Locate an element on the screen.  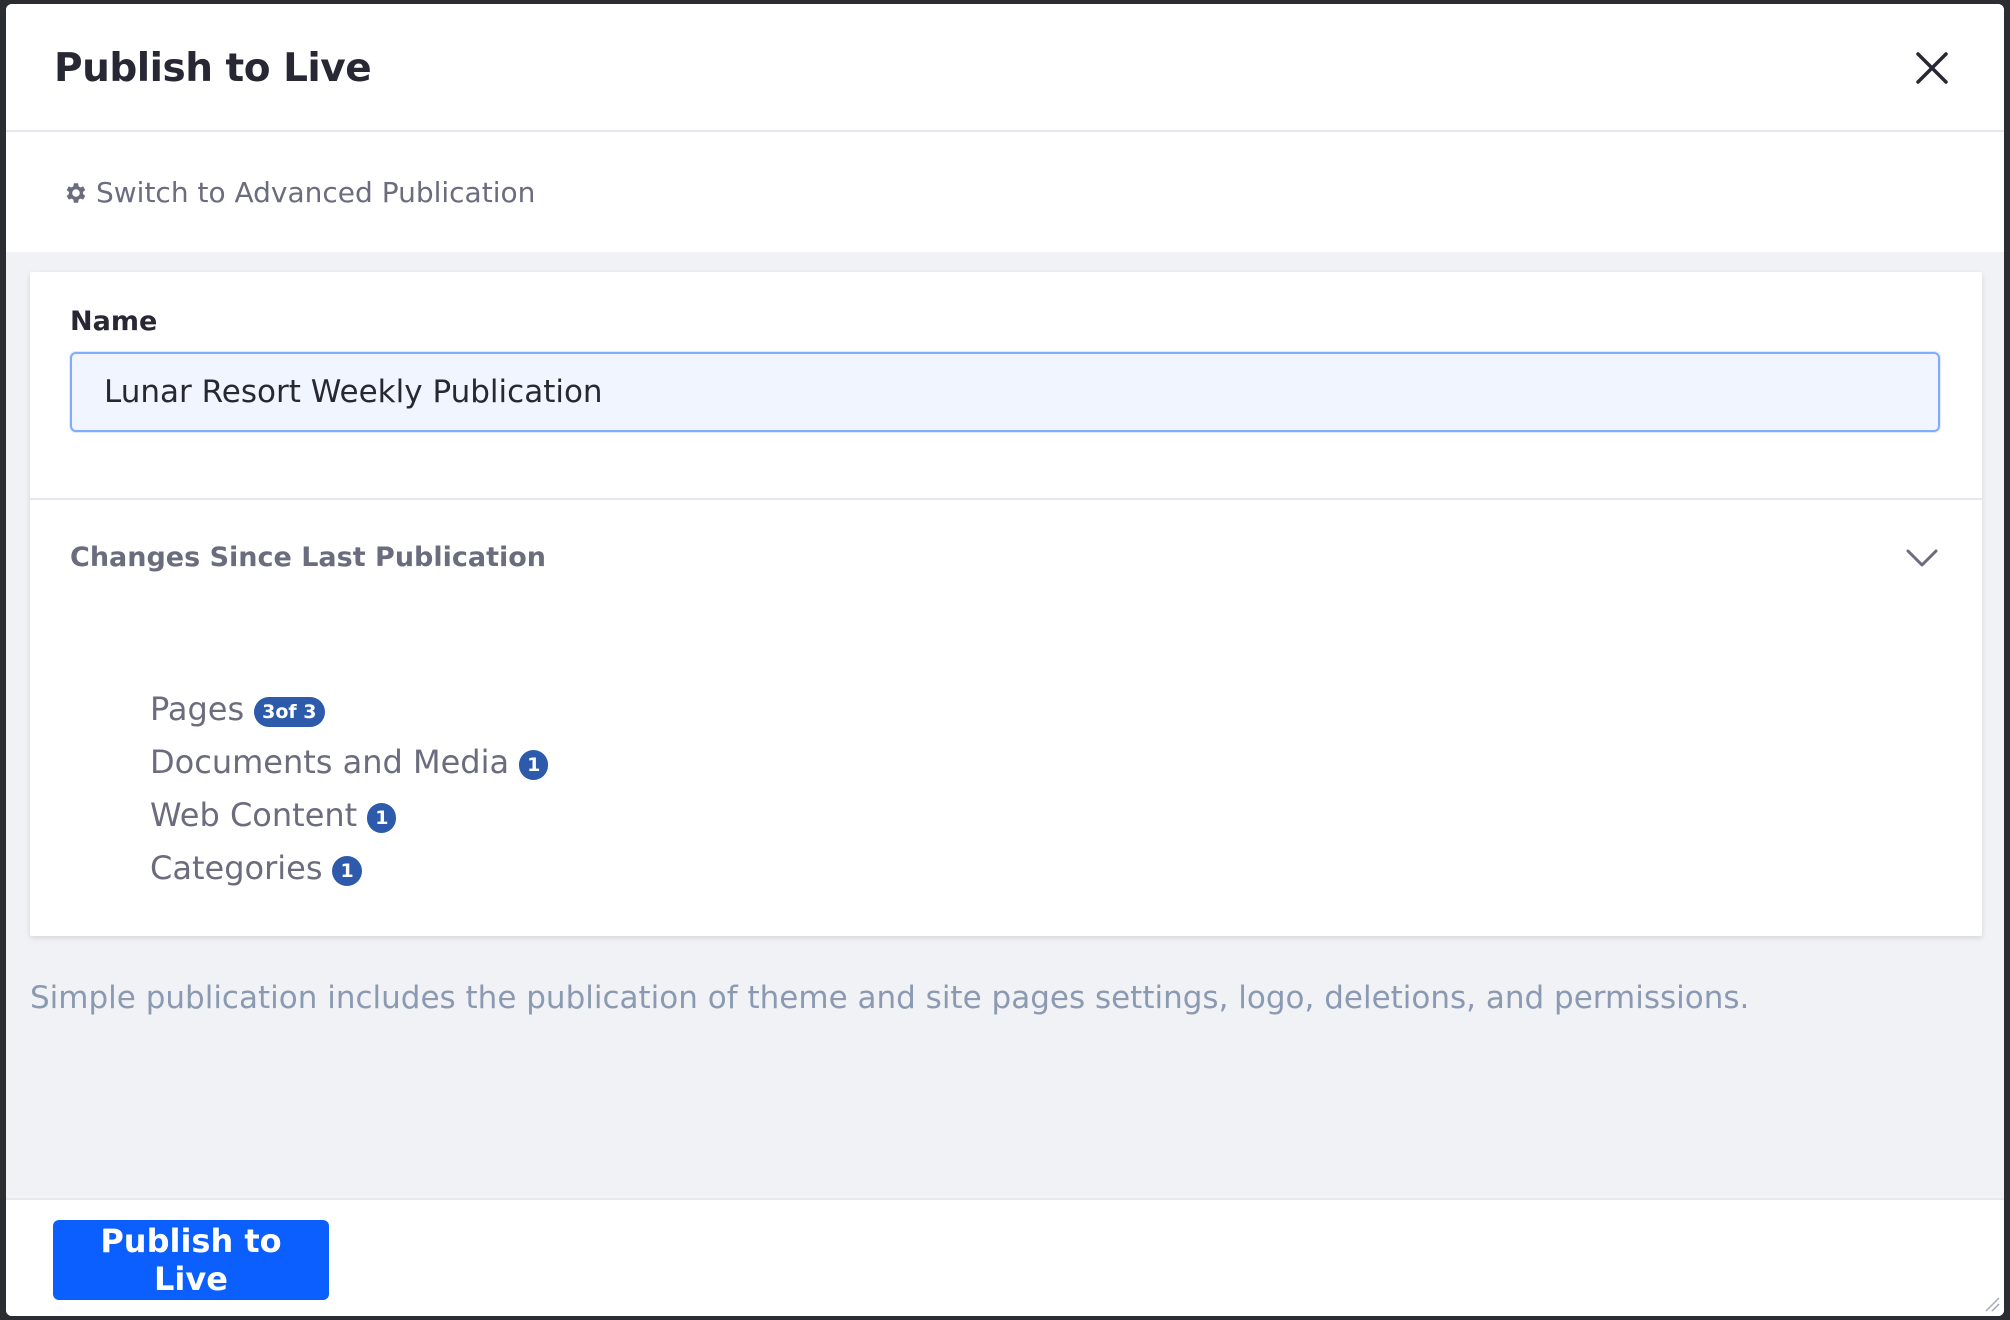
name-label: Name is located at coordinates (114, 321).